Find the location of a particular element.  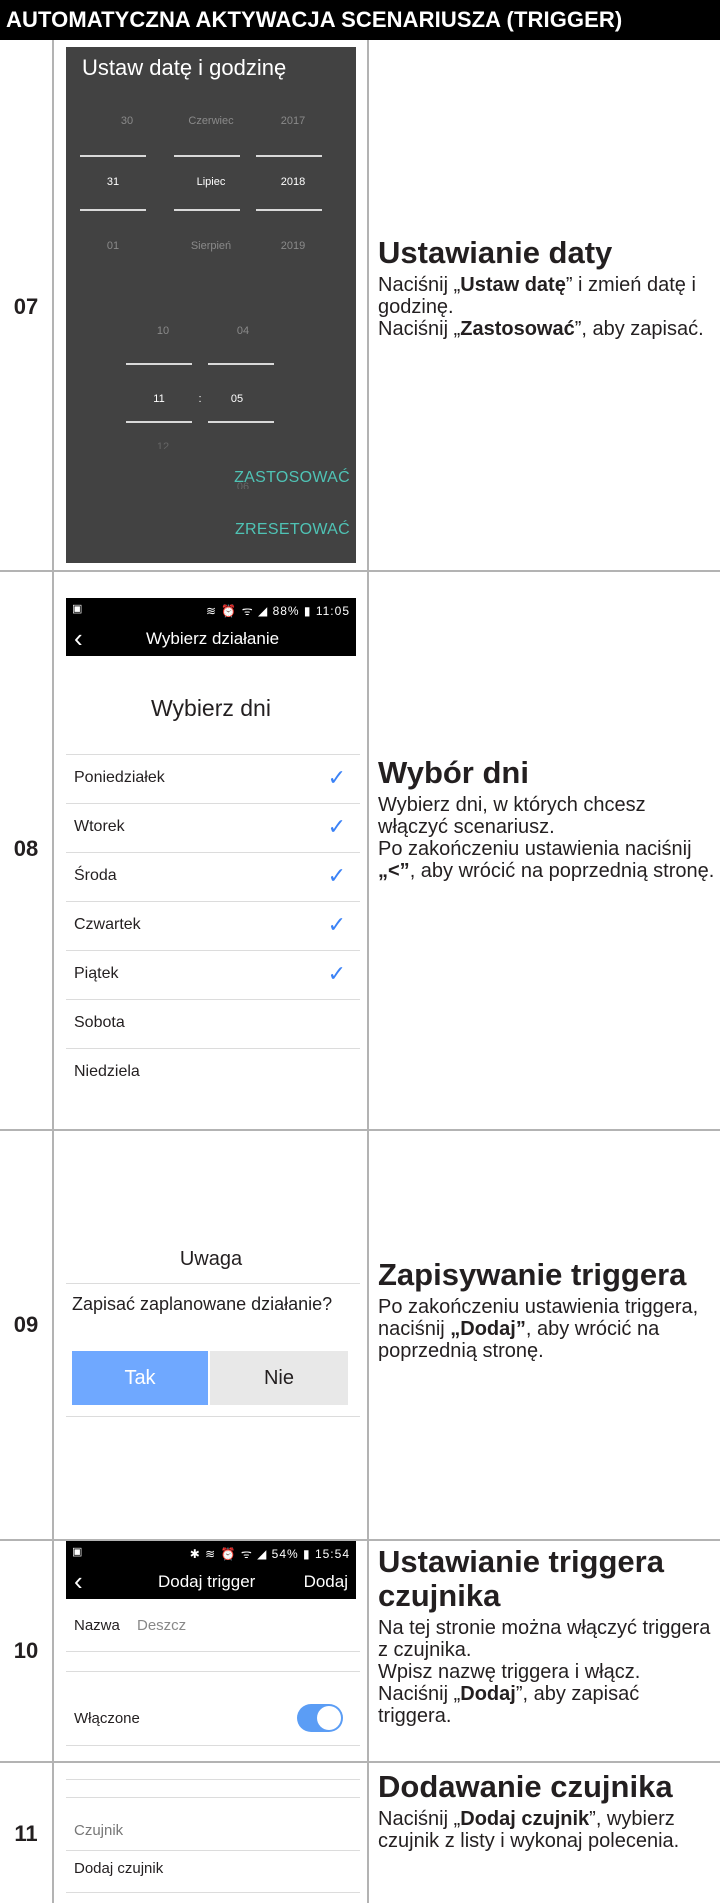

status-bar: ▣ ✱ ≋ ⏰ ᯤ ◢ 54% ▮ 15:54 is located at coordinates (211, 1553).